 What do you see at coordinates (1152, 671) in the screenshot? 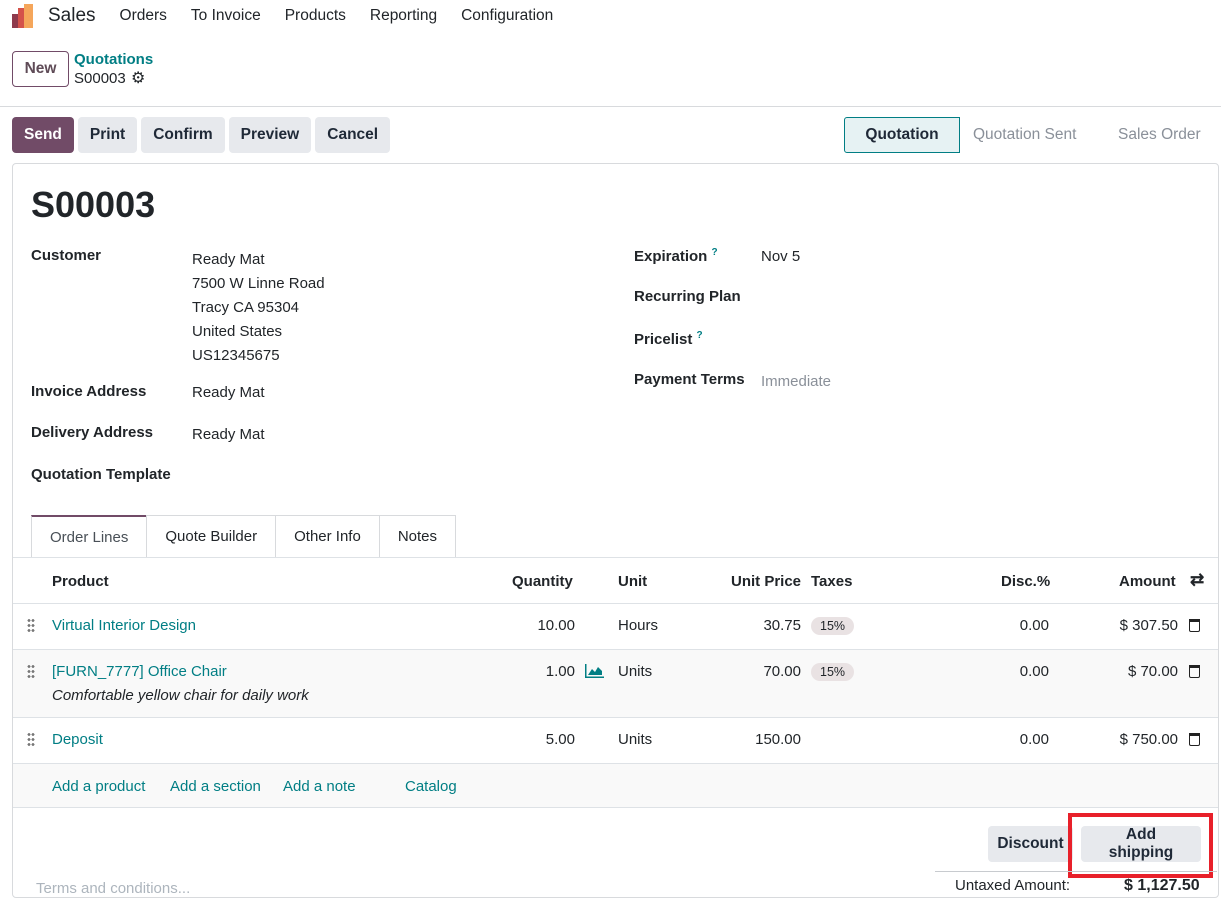
I see `amount: $ 70.00` at bounding box center [1152, 671].